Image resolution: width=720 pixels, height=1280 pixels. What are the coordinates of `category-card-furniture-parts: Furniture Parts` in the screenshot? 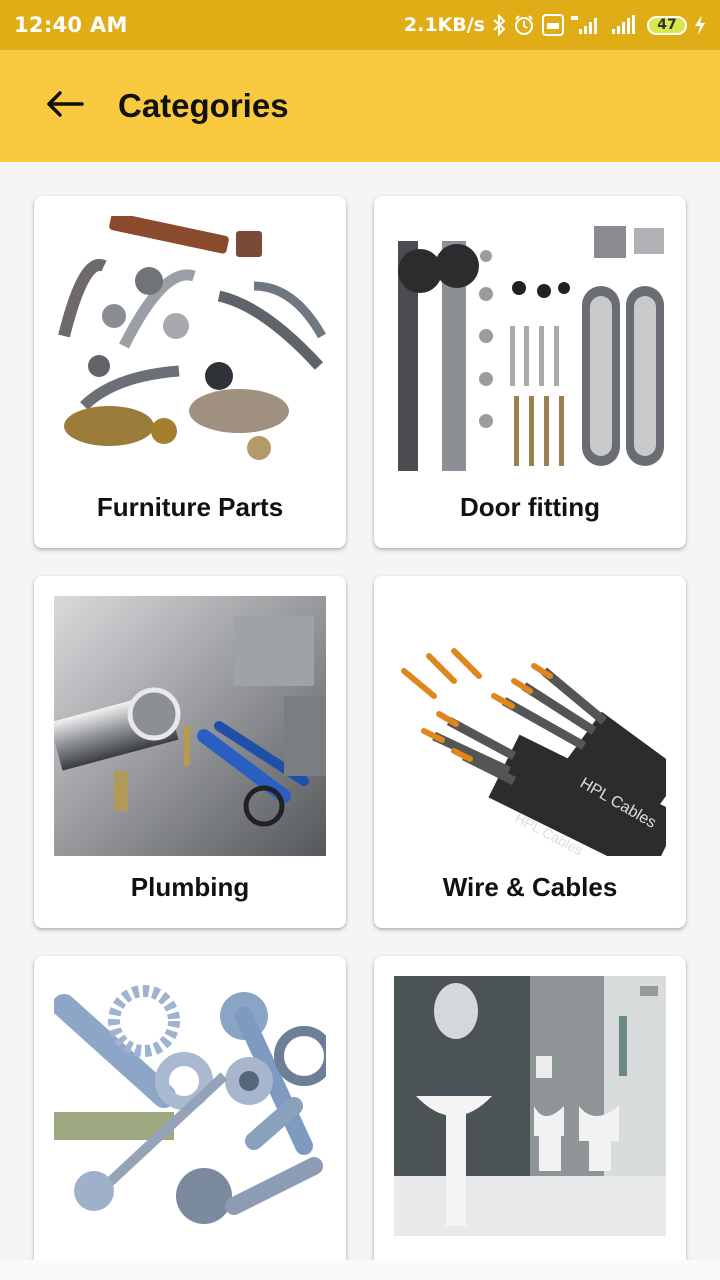 It's located at (190, 372).